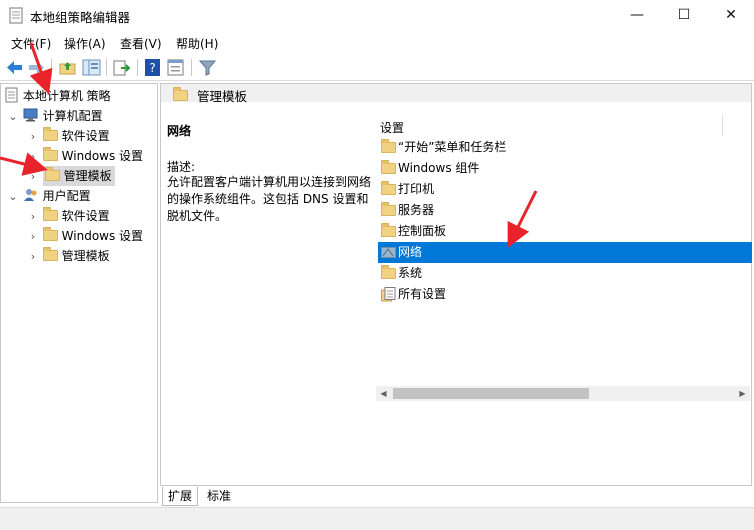  I want to click on list-item: 控制面板, so click(565, 231).